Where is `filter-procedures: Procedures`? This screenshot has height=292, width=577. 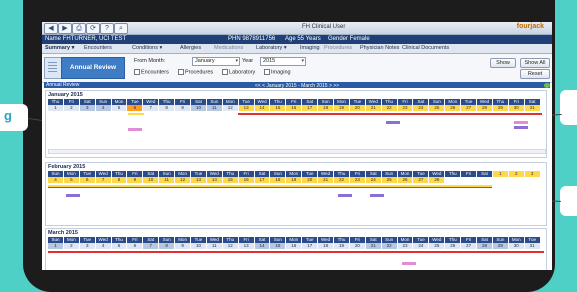
filter-procedures: Procedures is located at coordinates (195, 72).